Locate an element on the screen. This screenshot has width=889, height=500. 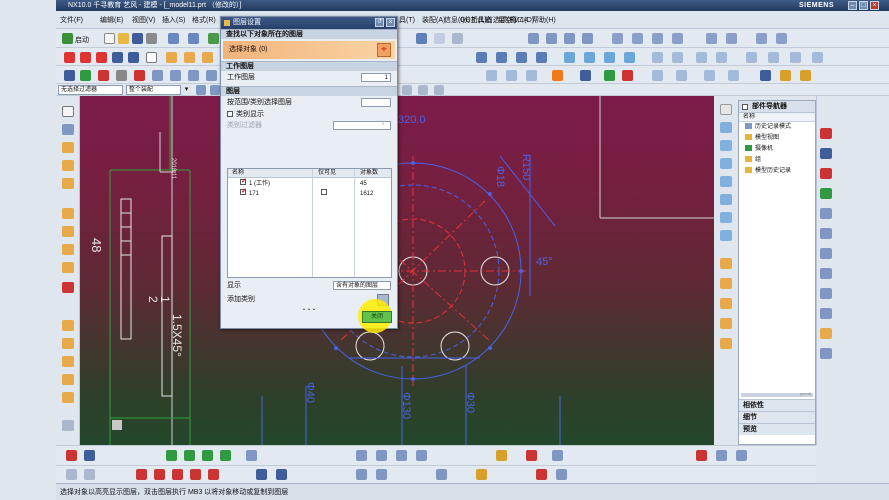
sew-icon is located at coordinates (795, 57).